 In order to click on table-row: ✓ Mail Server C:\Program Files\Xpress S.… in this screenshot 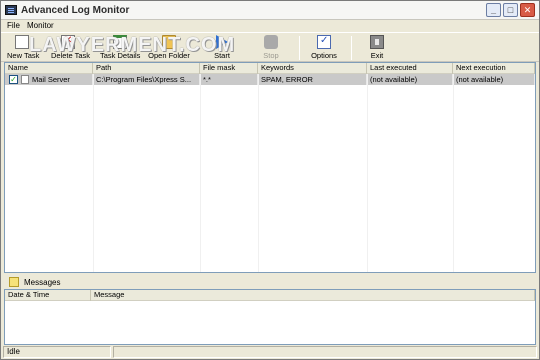, I will do `click(270, 79)`.